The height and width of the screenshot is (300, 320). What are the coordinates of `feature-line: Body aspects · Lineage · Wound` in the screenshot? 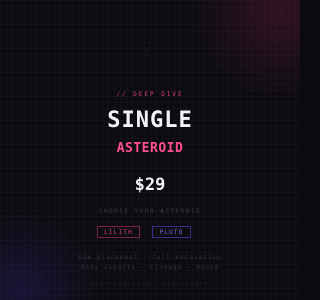 It's located at (150, 267).